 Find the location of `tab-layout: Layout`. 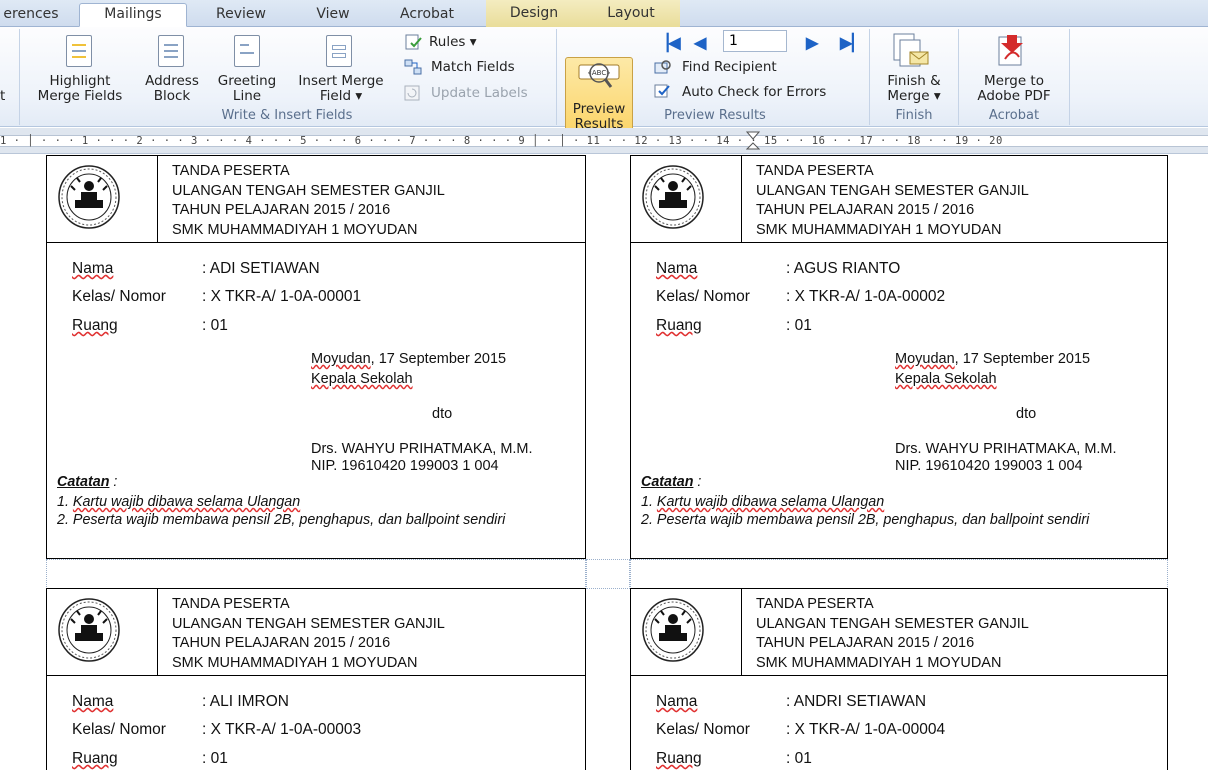

tab-layout: Layout is located at coordinates (631, 13).